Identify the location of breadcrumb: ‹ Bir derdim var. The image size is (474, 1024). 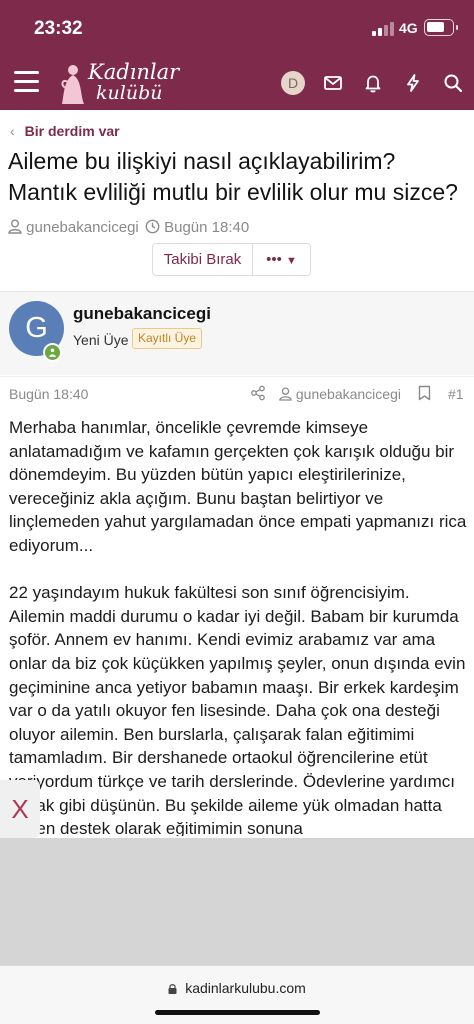
(65, 131).